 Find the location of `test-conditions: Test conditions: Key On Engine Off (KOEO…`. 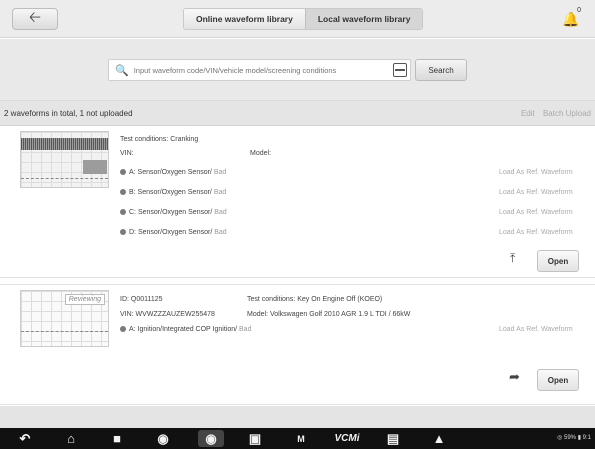

test-conditions: Test conditions: Key On Engine Off (KOEO… is located at coordinates (315, 299).